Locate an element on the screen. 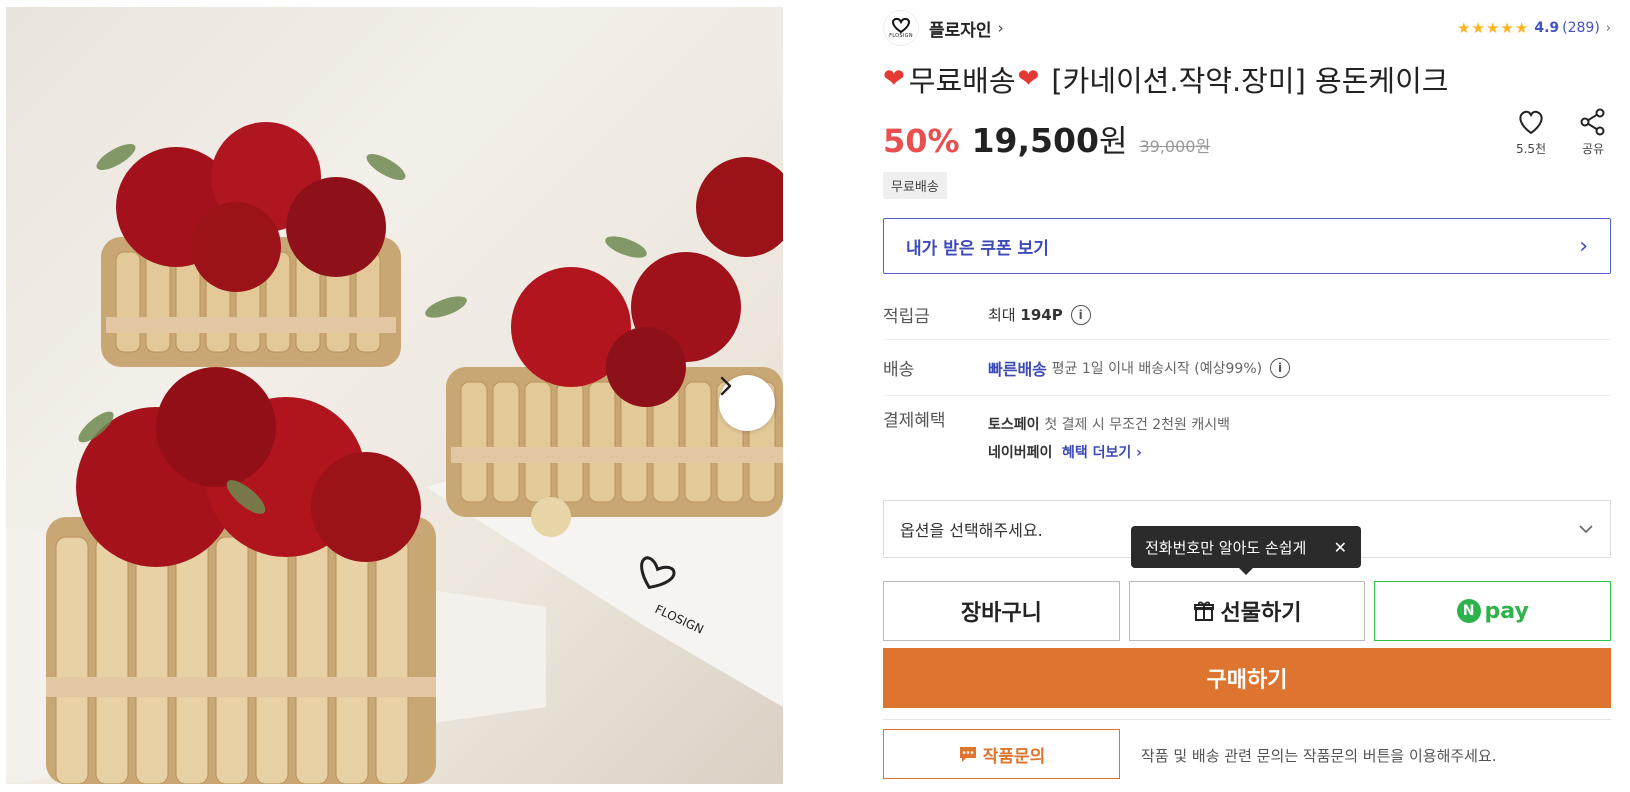  inquiry-note: 작품 및 배송 관련 문의는 작품문의 버튼을 이용해주세요. is located at coordinates (1319, 756).